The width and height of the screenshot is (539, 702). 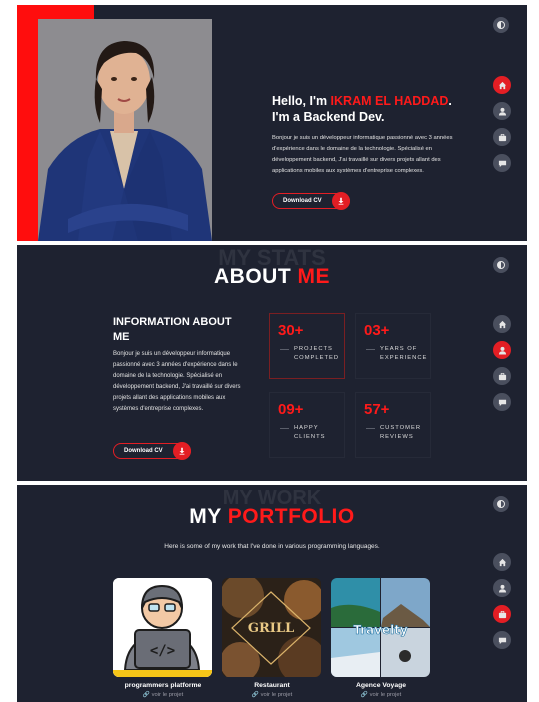 I want to click on stat-label: CUSTOMER REVIEWS, so click(x=400, y=433).